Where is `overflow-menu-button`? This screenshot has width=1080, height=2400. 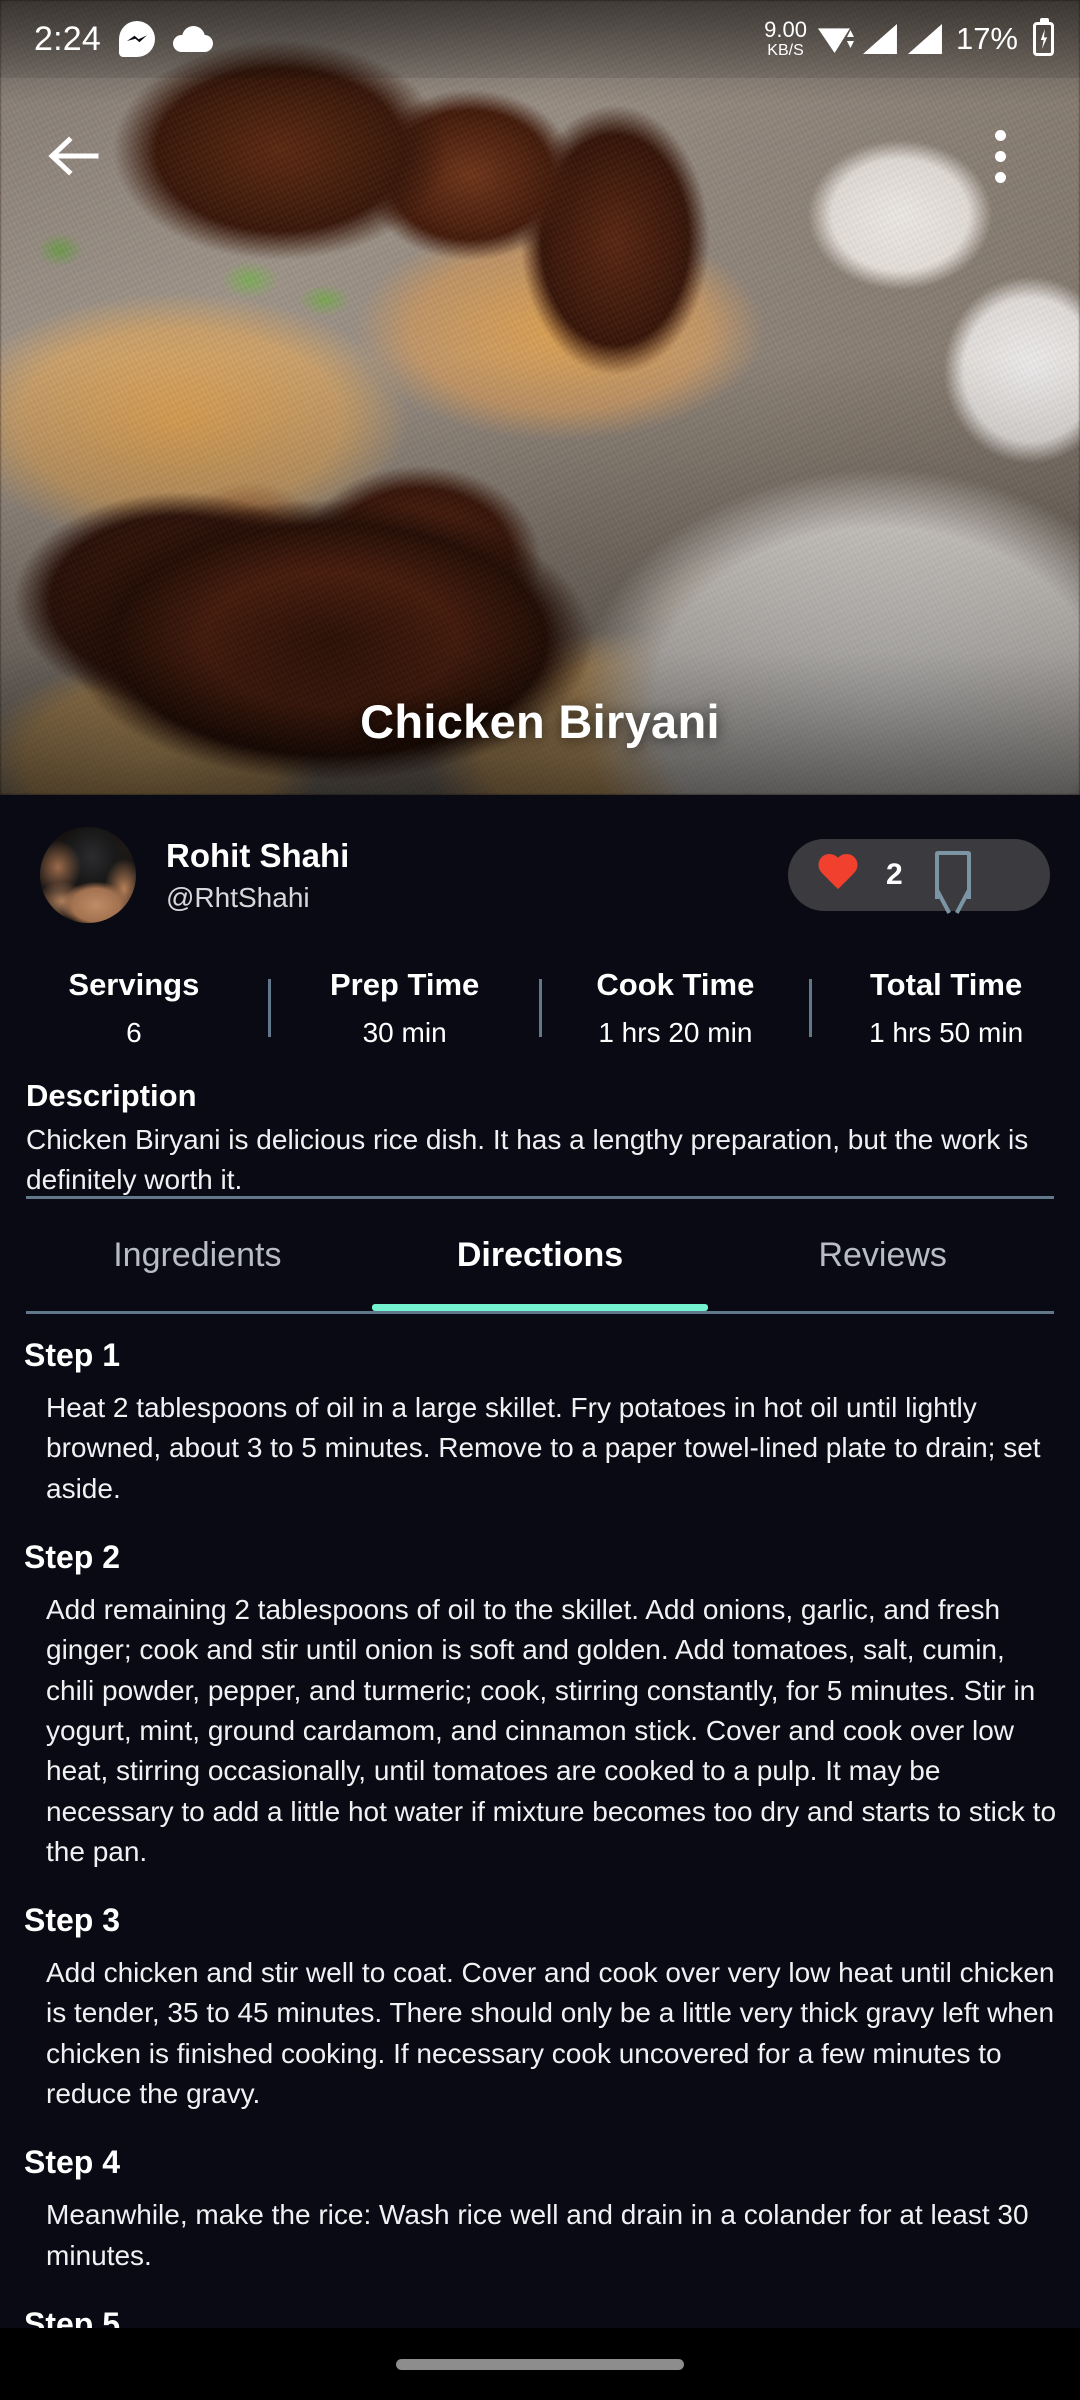
overflow-menu-button is located at coordinates (1000, 156).